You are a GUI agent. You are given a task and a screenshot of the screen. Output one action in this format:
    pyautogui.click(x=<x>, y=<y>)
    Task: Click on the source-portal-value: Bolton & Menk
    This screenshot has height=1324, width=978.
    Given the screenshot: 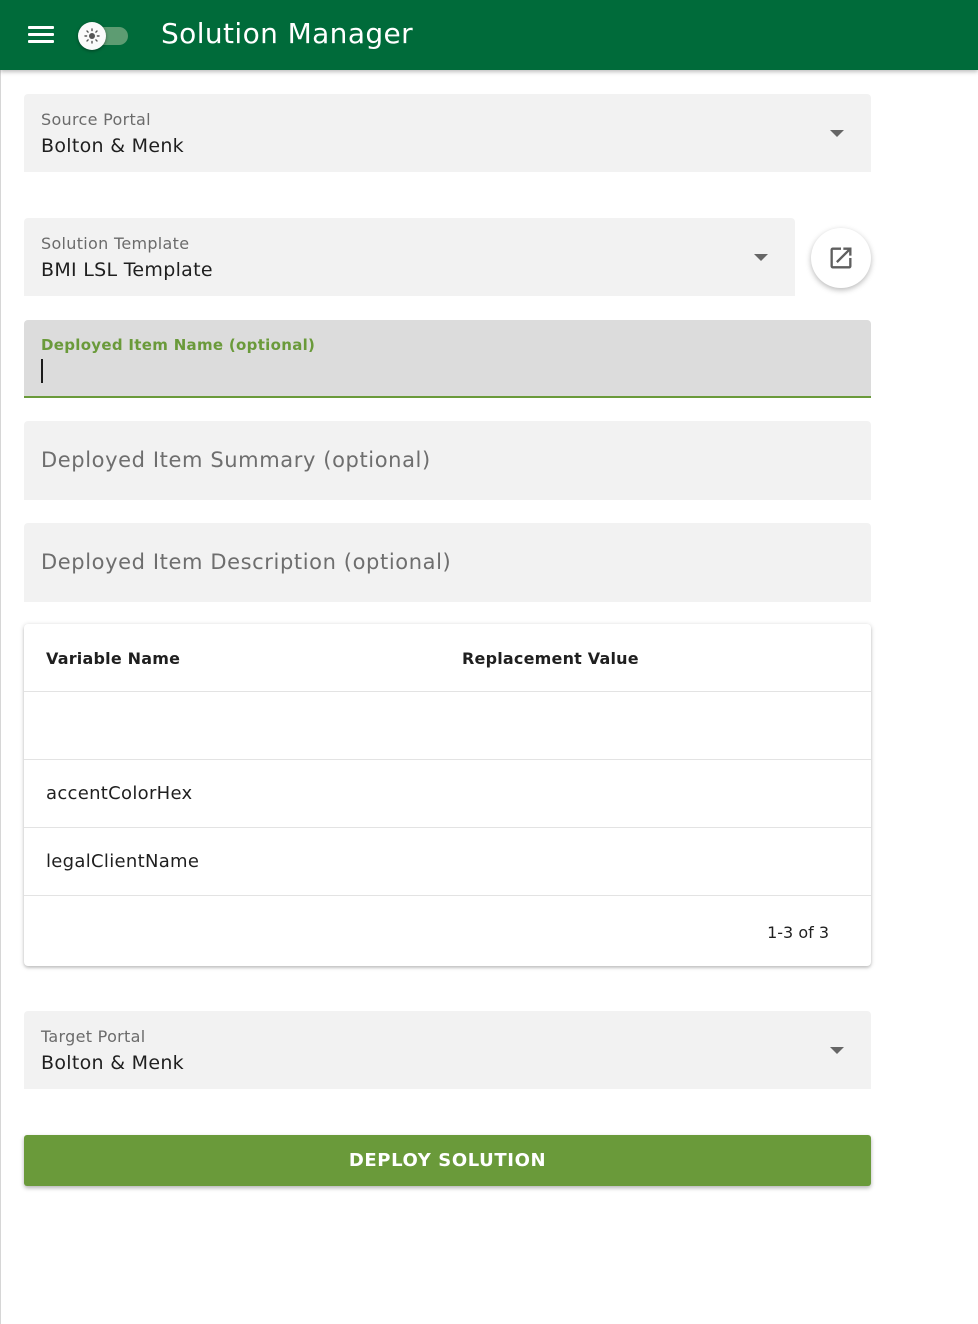 What is the action you would take?
    pyautogui.click(x=112, y=146)
    